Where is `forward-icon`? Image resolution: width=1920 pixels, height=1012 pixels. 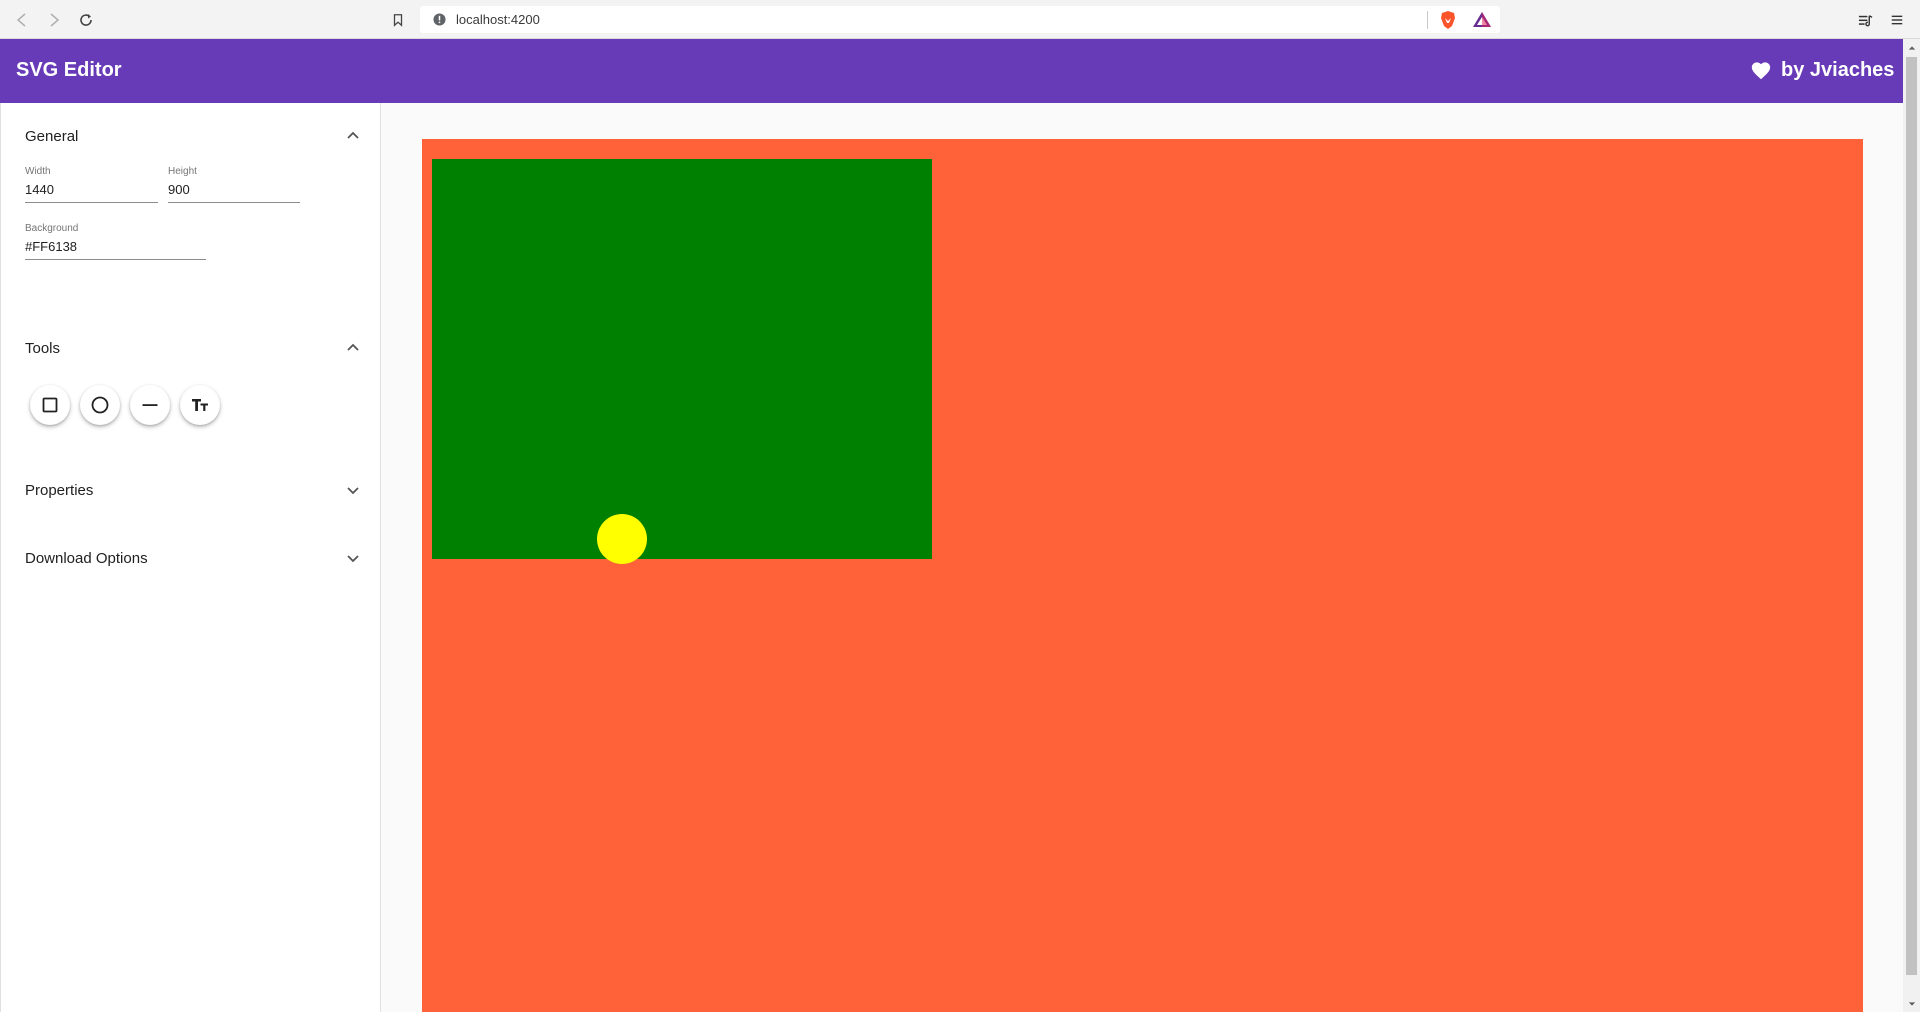
forward-icon is located at coordinates (54, 20).